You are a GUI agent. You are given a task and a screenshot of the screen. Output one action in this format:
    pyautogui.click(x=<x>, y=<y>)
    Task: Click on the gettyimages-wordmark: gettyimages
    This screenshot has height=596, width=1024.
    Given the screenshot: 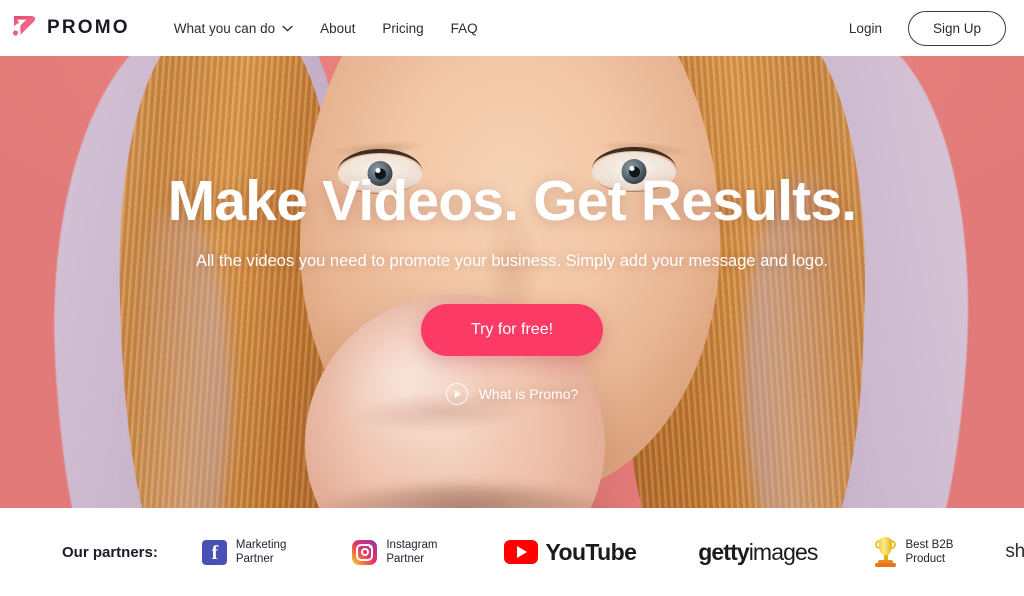 What is the action you would take?
    pyautogui.click(x=758, y=552)
    